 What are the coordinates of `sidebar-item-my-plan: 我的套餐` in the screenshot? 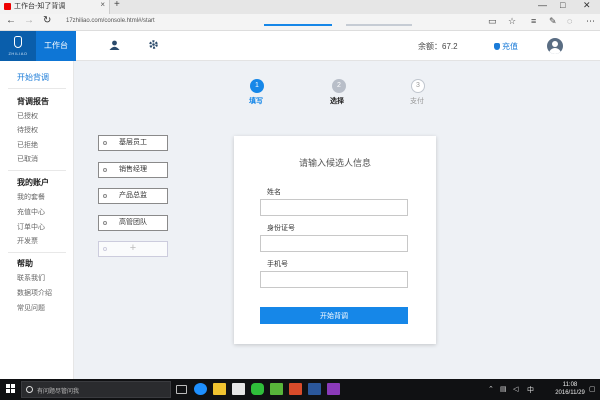 It's located at (31, 197).